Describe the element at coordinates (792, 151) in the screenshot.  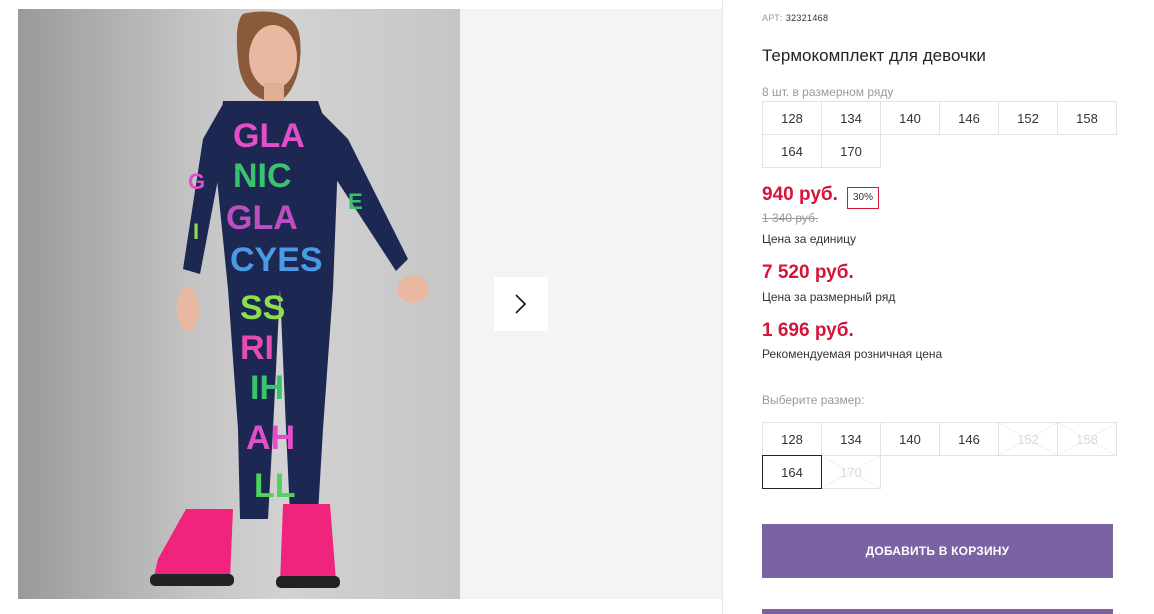
I see `pack-size-cell: 164` at that location.